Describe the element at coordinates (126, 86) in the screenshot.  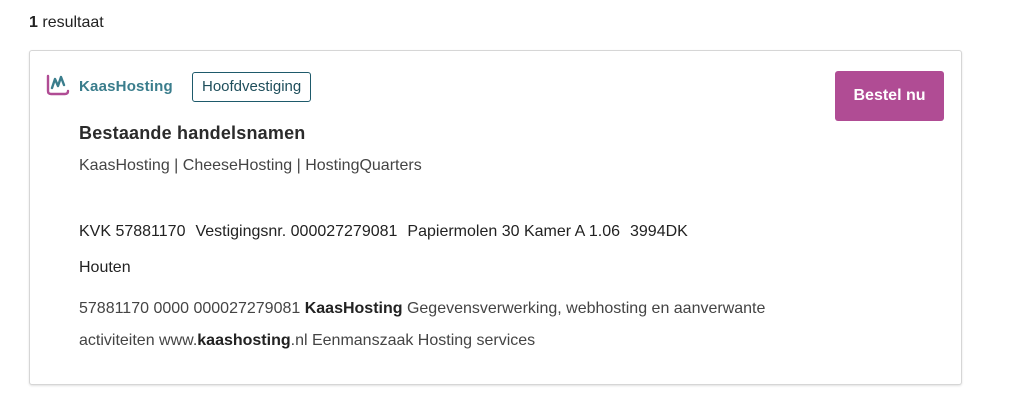
I see `company-logo-text: KaasHosting` at that location.